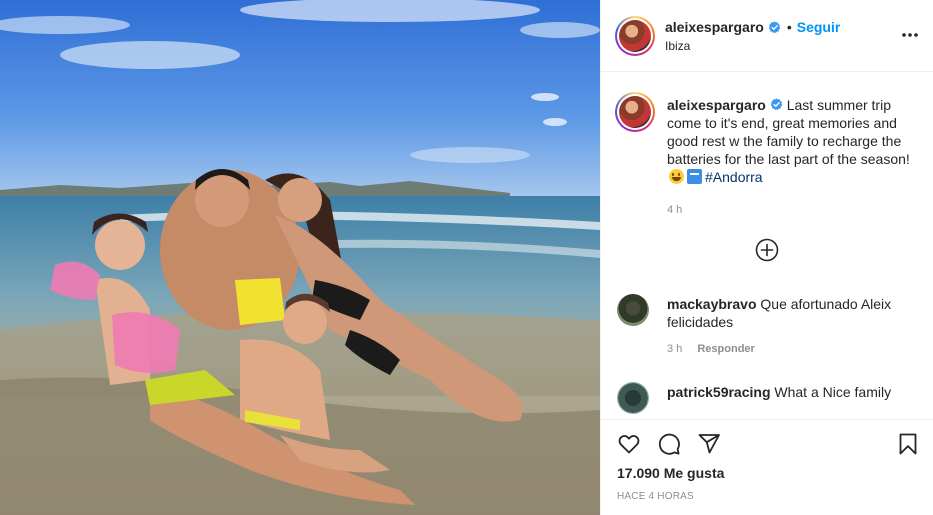 The image size is (933, 515). What do you see at coordinates (677, 46) in the screenshot?
I see `post-location: Ibiza` at bounding box center [677, 46].